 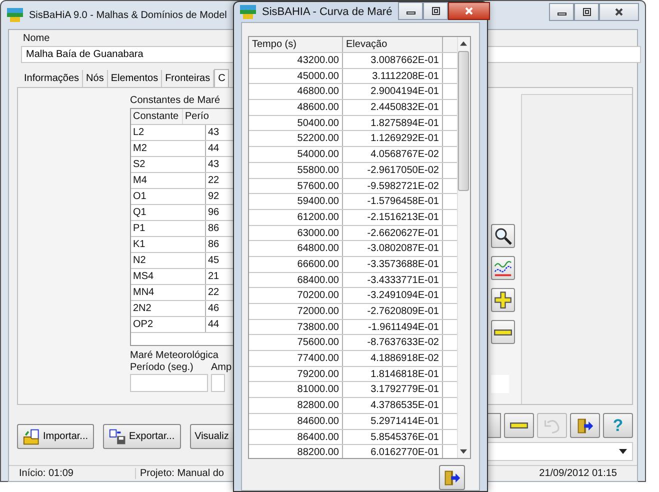 What do you see at coordinates (168, 276) in the screenshot?
I see `table-cell: MS4` at bounding box center [168, 276].